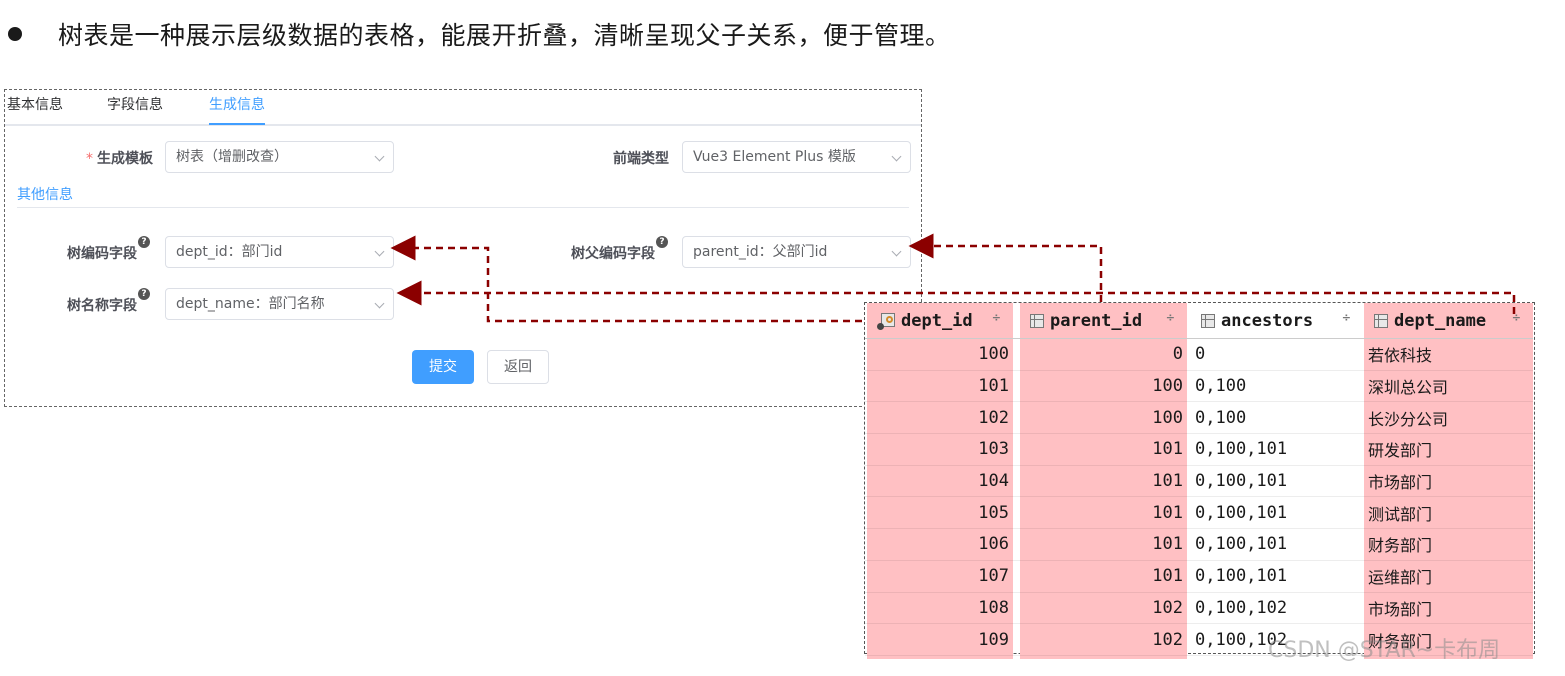 The width and height of the screenshot is (1565, 676). Describe the element at coordinates (940, 512) in the screenshot. I see `dept-id-cell: 105` at that location.